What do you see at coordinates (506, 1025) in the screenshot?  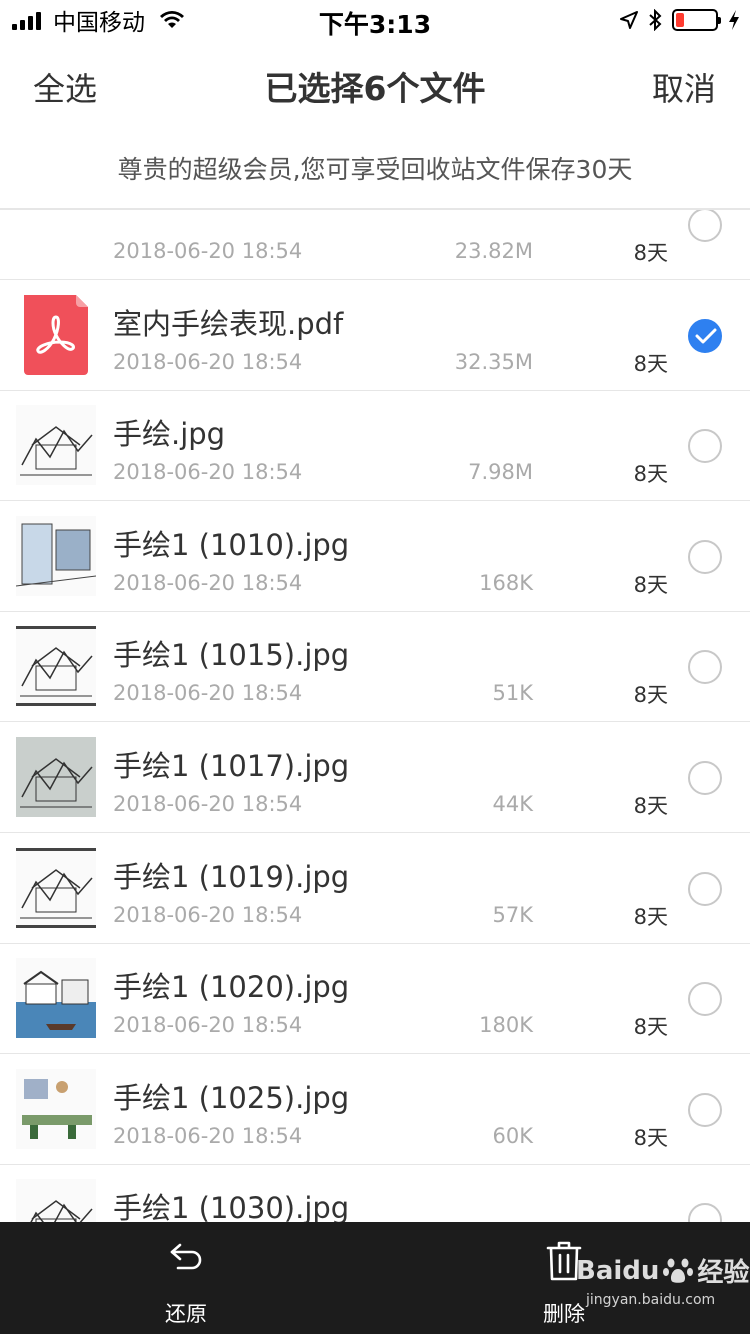 I see `file-size: 180K` at bounding box center [506, 1025].